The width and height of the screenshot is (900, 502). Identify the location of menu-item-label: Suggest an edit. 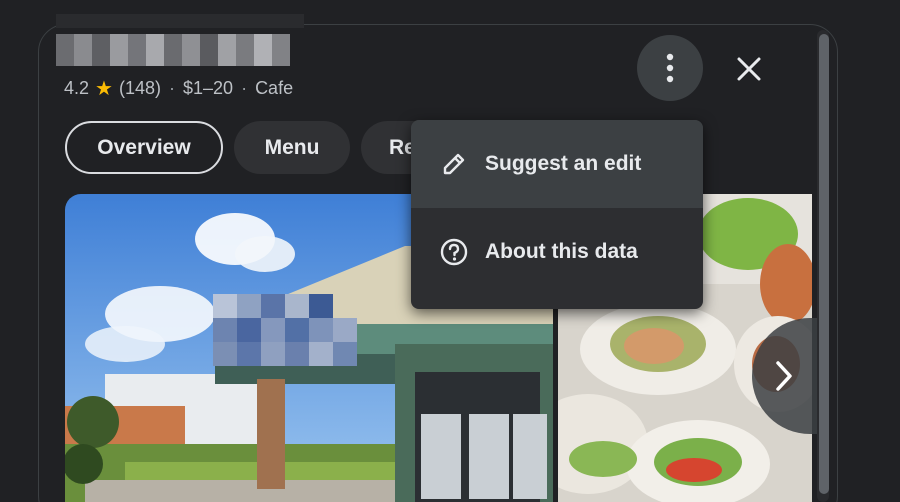
(563, 163).